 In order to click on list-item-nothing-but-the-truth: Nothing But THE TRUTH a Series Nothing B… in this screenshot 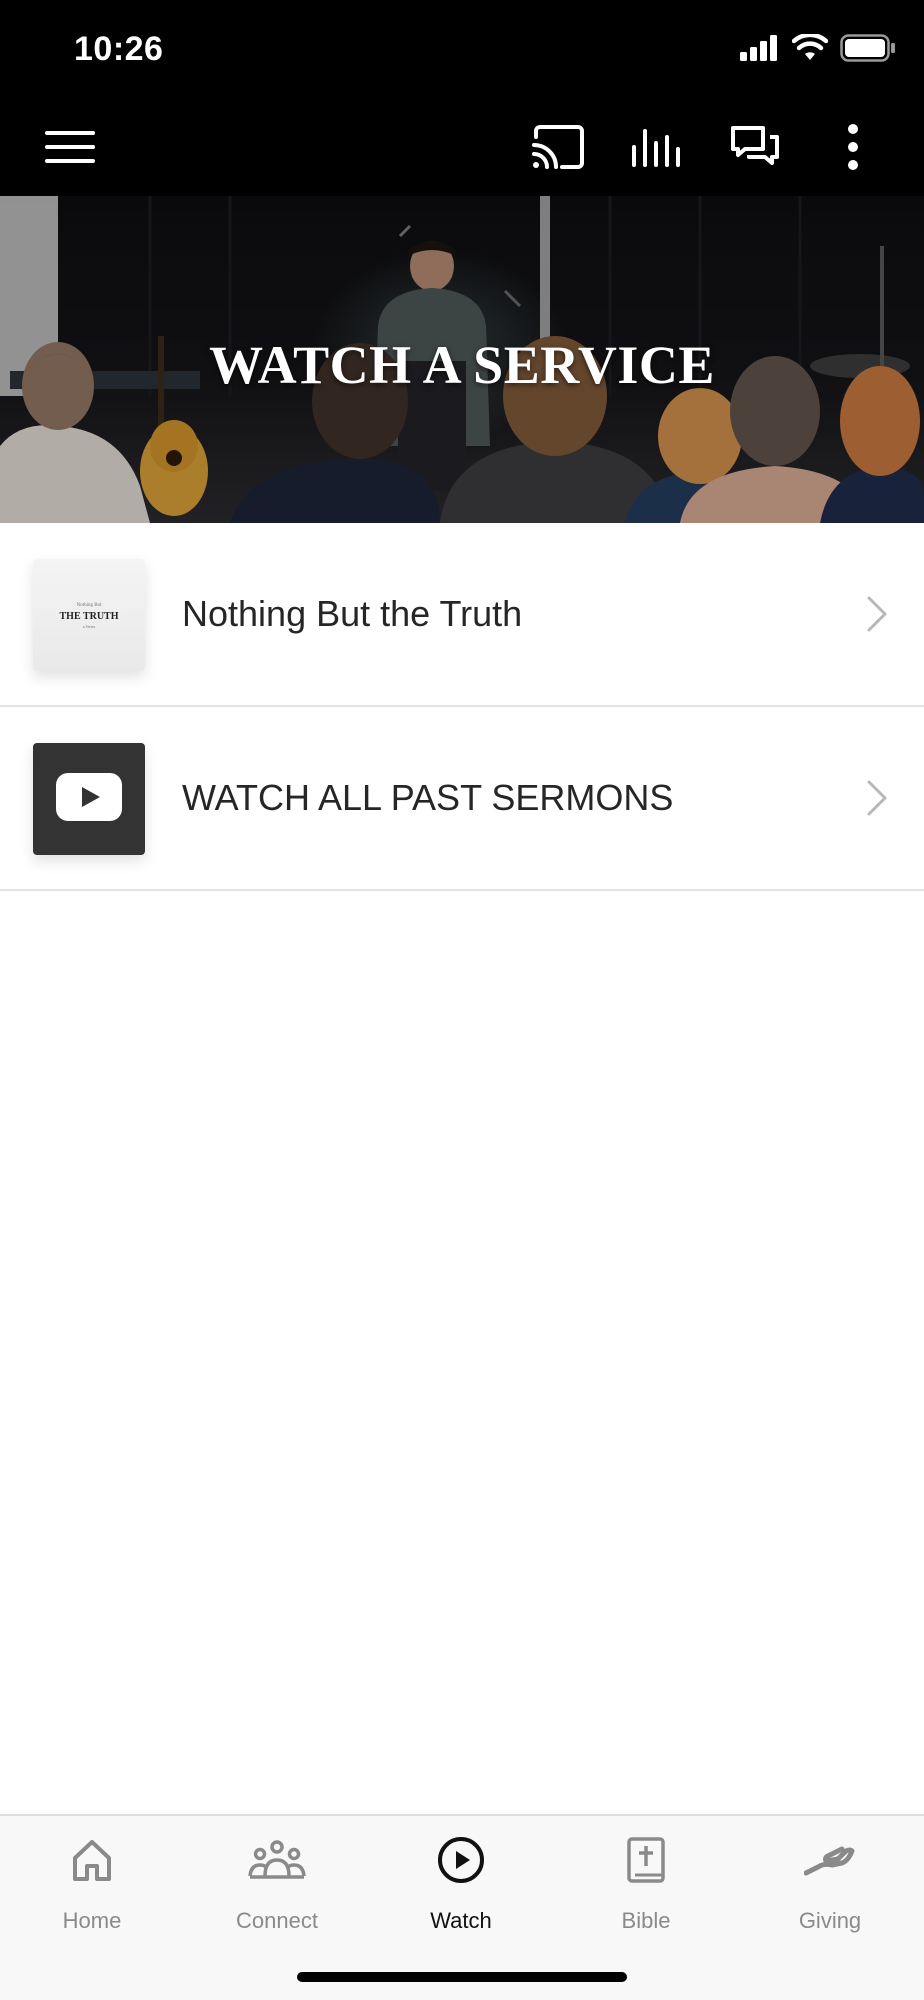, I will do `click(462, 615)`.